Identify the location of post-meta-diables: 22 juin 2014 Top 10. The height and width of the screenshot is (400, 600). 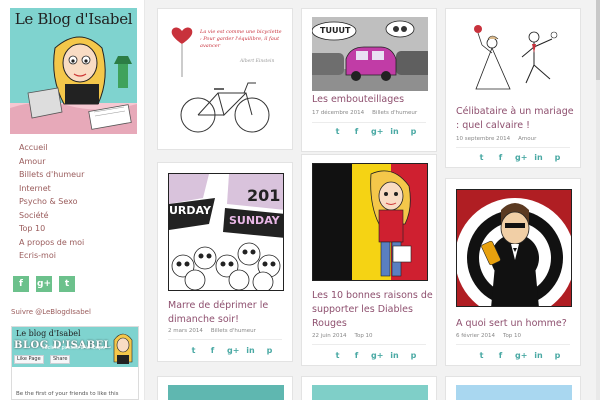
(346, 336).